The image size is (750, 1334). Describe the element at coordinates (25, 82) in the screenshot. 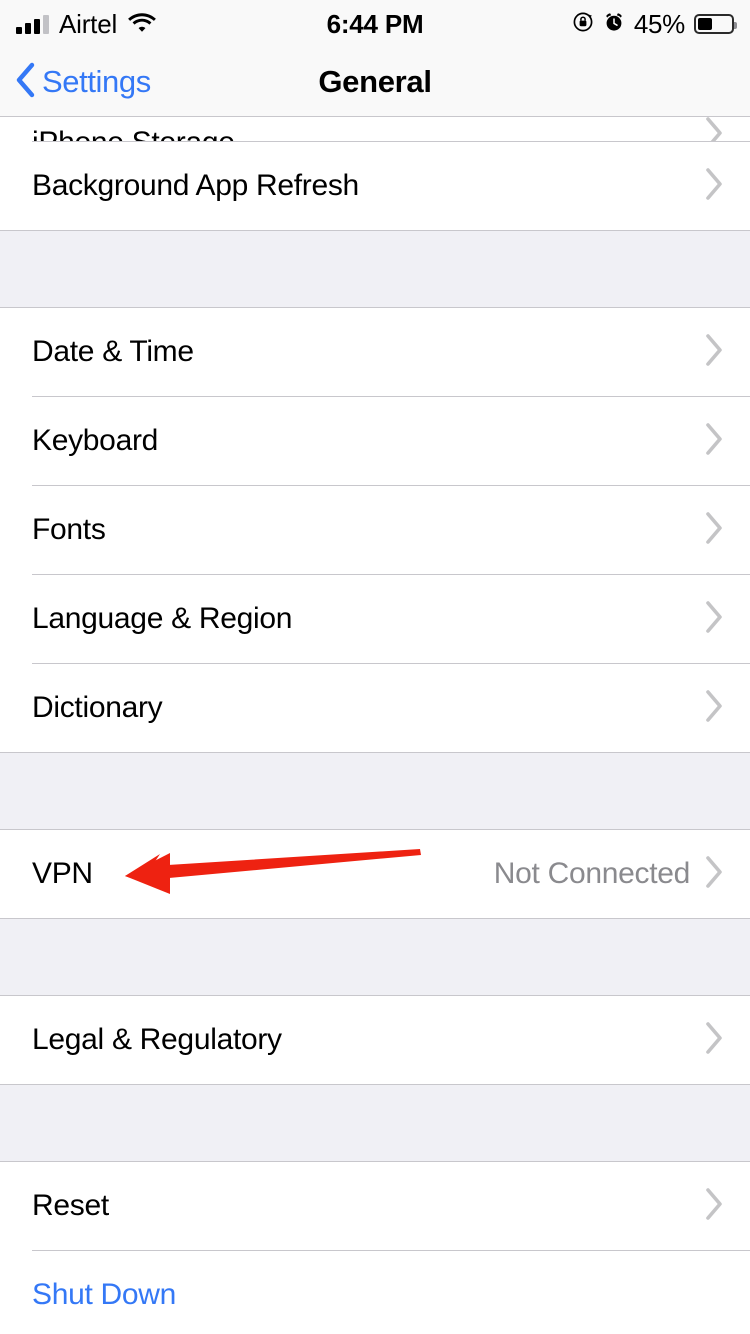

I see `chevron-left-icon` at that location.